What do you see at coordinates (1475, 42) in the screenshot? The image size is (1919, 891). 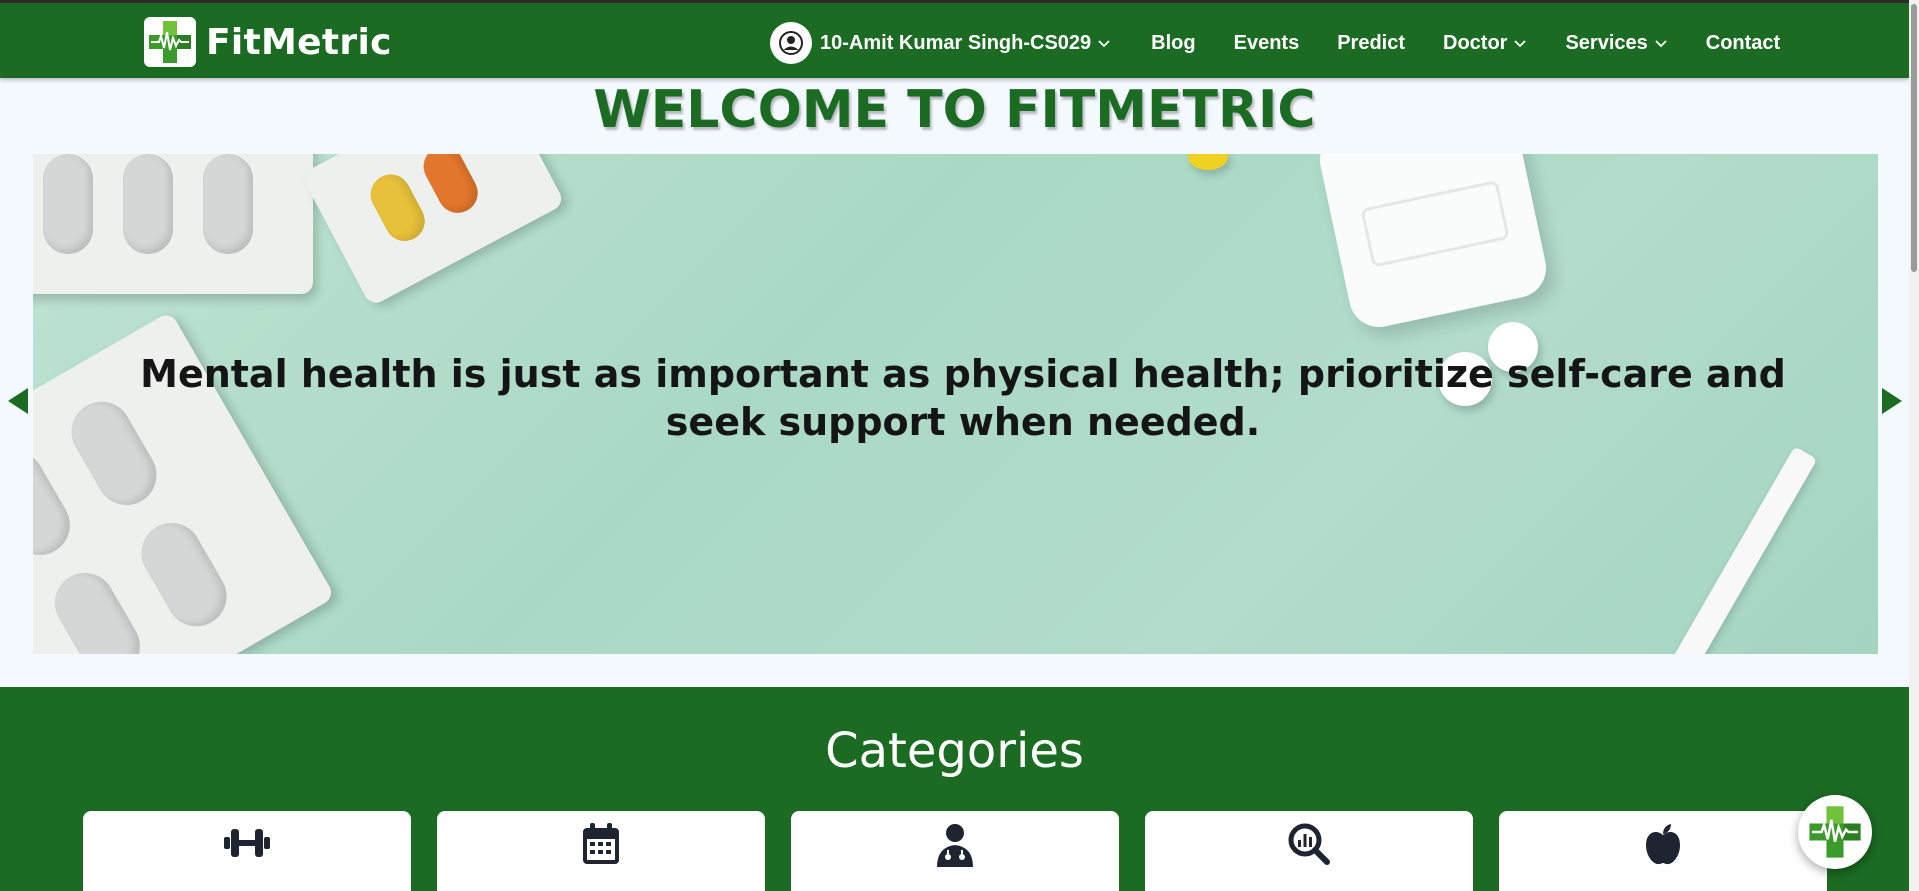 I see `nav-link-label: Doctor` at bounding box center [1475, 42].